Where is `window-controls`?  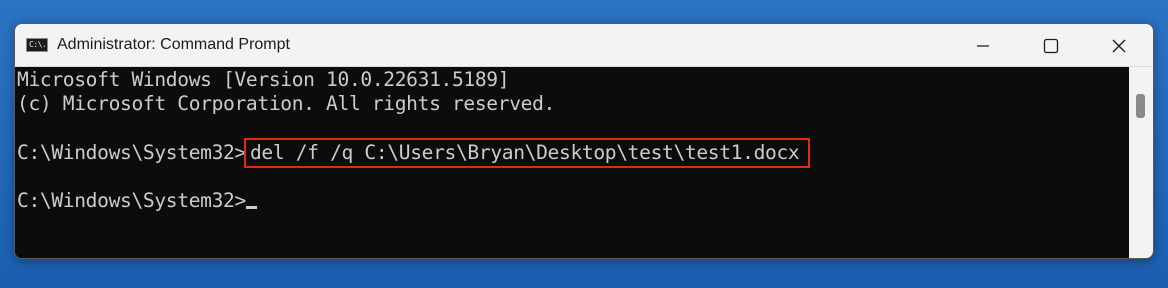
window-controls is located at coordinates (1051, 45).